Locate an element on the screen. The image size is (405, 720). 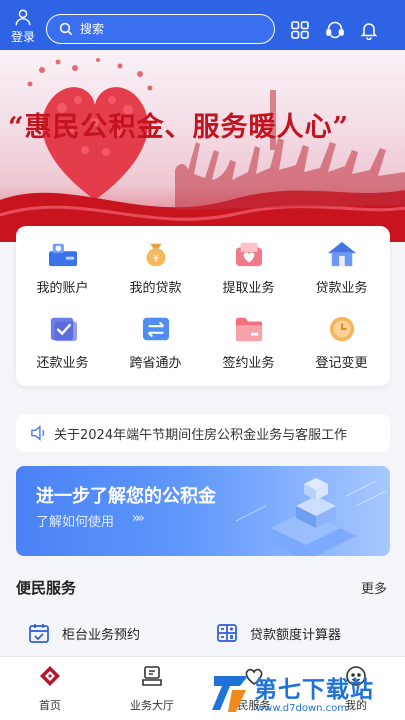
account-icon is located at coordinates (62, 255).